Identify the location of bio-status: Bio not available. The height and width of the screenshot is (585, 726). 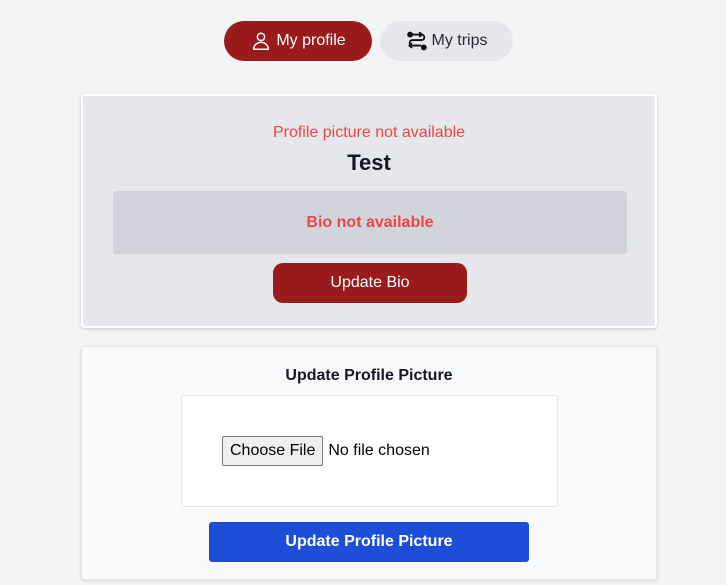
(370, 222).